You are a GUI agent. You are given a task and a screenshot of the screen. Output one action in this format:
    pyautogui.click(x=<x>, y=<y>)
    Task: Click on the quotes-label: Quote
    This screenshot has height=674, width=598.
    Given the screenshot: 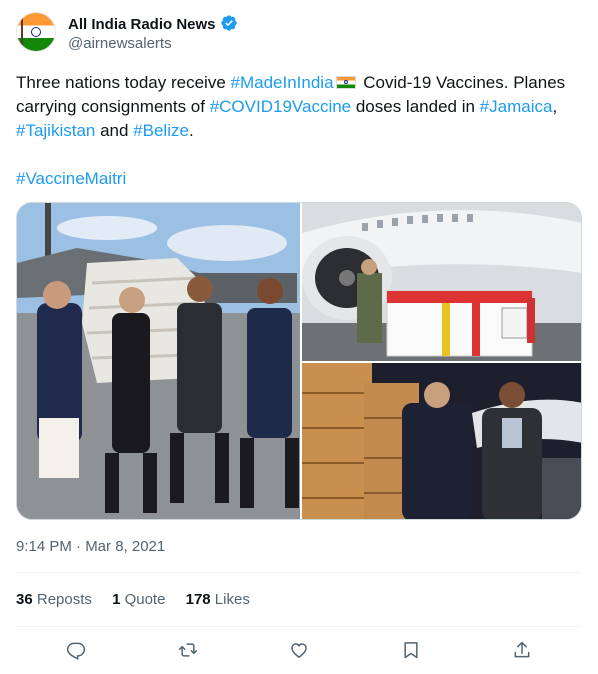 What is the action you would take?
    pyautogui.click(x=143, y=599)
    